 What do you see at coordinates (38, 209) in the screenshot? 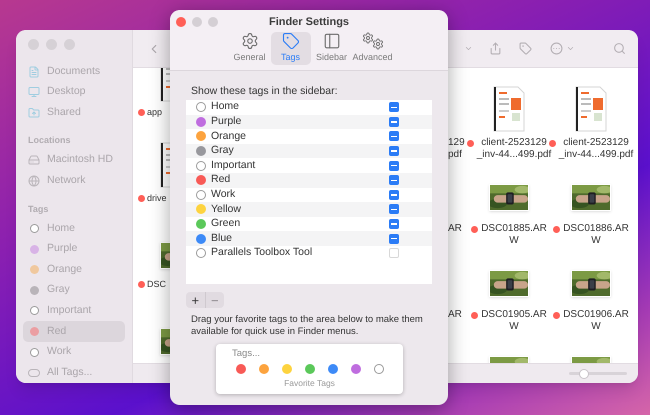
I see `section-heading: Tags` at bounding box center [38, 209].